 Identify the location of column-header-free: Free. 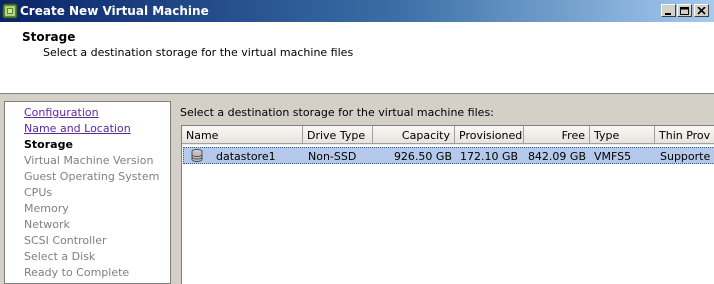
(557, 135).